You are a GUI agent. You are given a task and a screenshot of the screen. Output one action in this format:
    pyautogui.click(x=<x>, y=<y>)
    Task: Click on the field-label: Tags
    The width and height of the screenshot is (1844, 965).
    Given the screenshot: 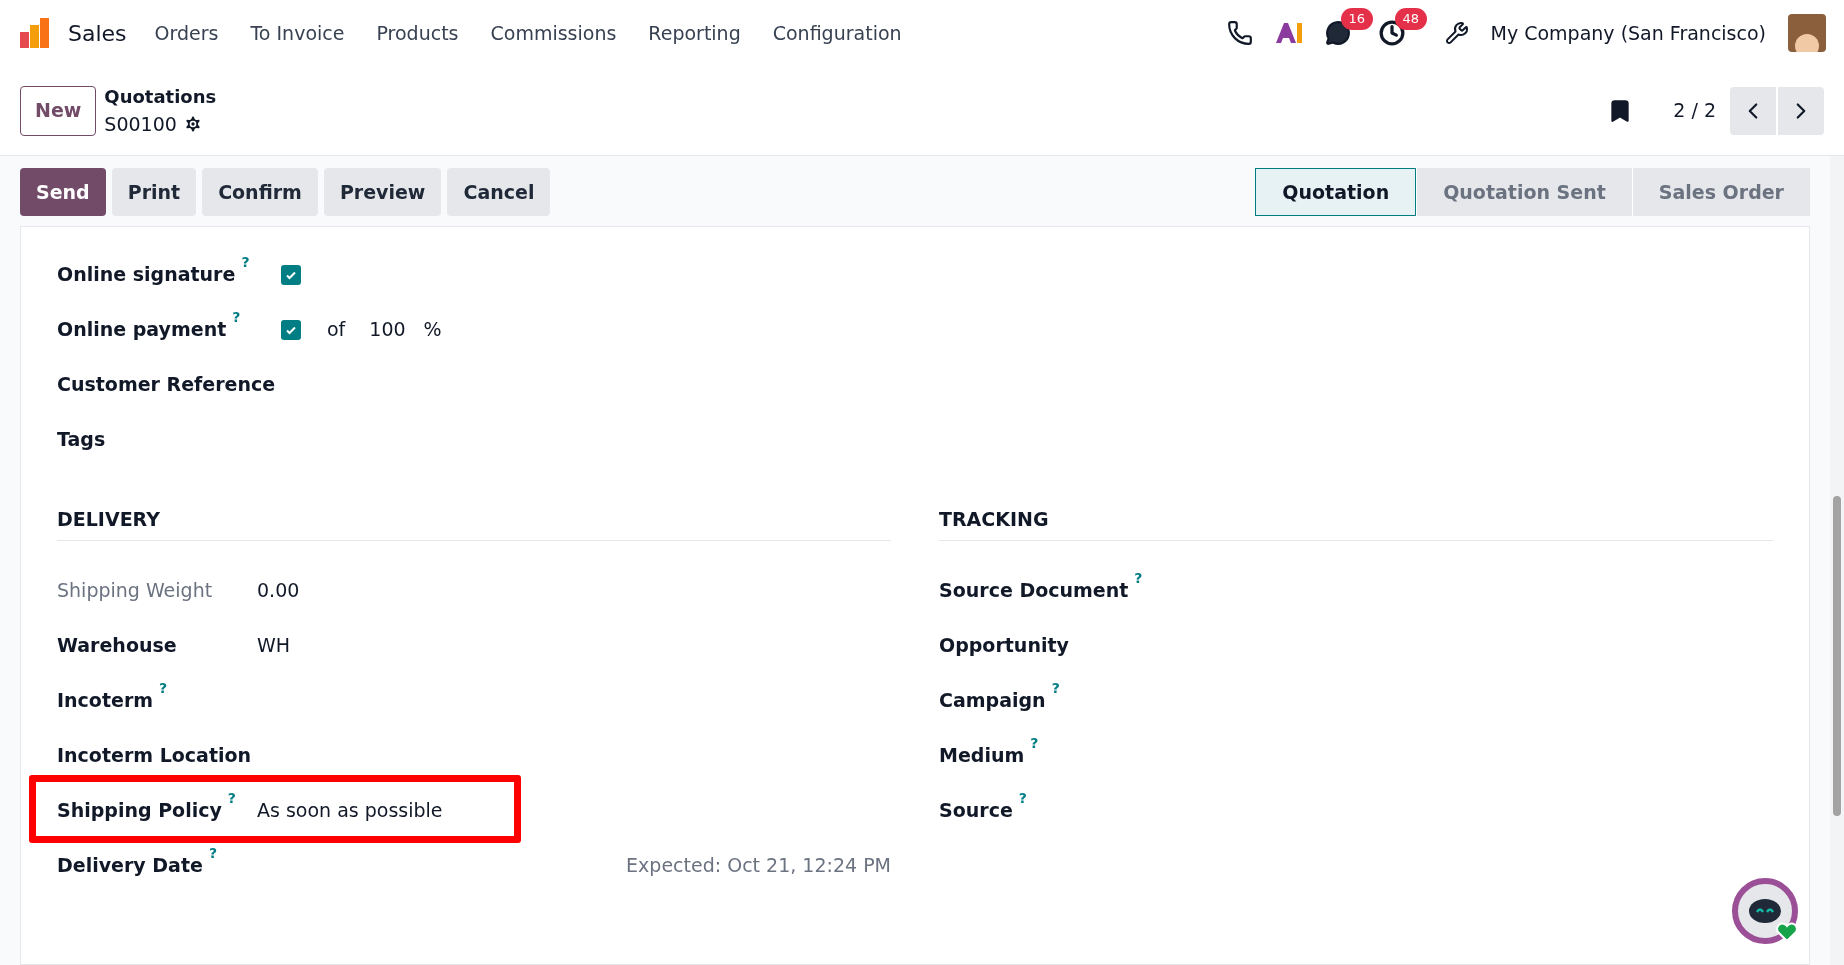 What is the action you would take?
    pyautogui.click(x=81, y=440)
    